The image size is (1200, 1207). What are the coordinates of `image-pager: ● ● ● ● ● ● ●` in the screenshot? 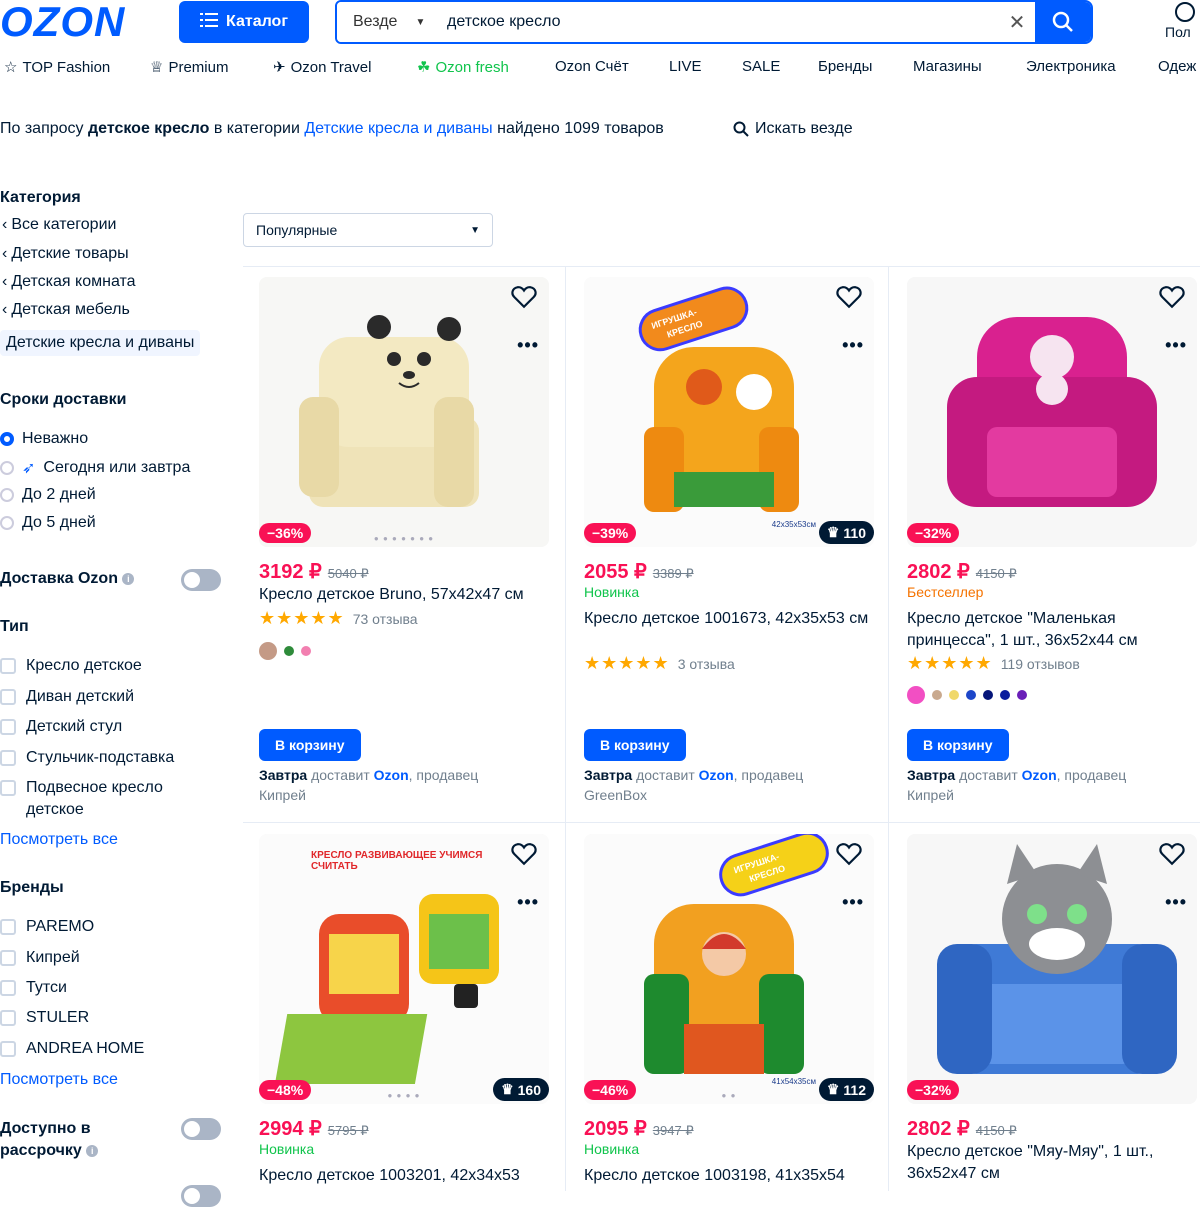 It's located at (404, 538).